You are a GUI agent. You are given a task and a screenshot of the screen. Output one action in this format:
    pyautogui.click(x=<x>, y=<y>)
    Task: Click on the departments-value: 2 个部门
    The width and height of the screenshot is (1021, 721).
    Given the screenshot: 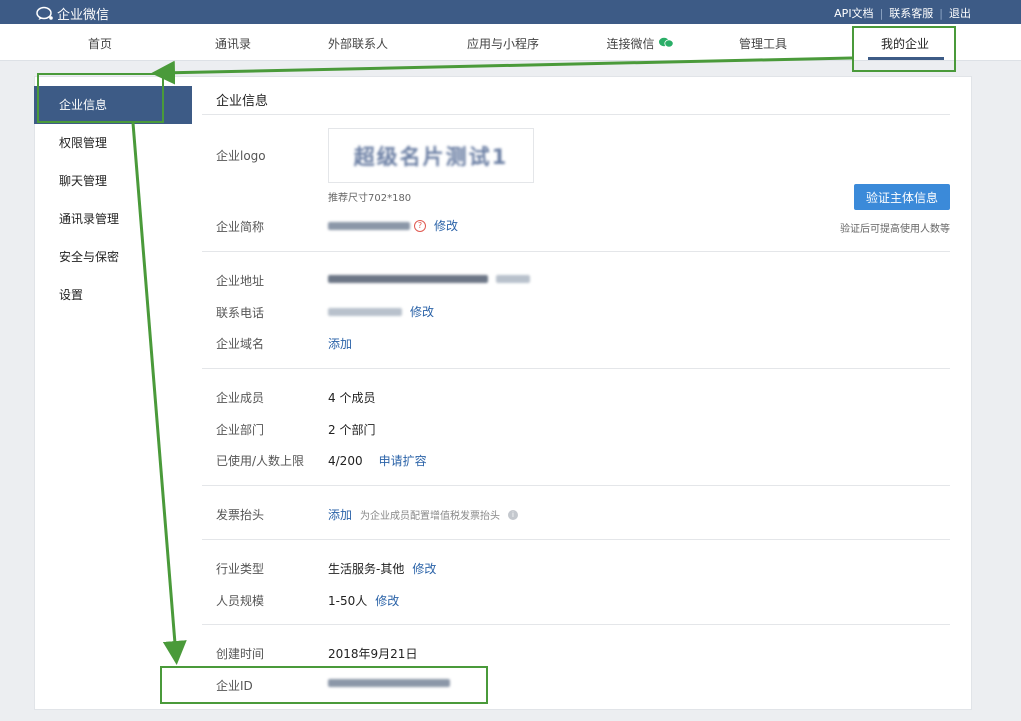 What is the action you would take?
    pyautogui.click(x=352, y=430)
    